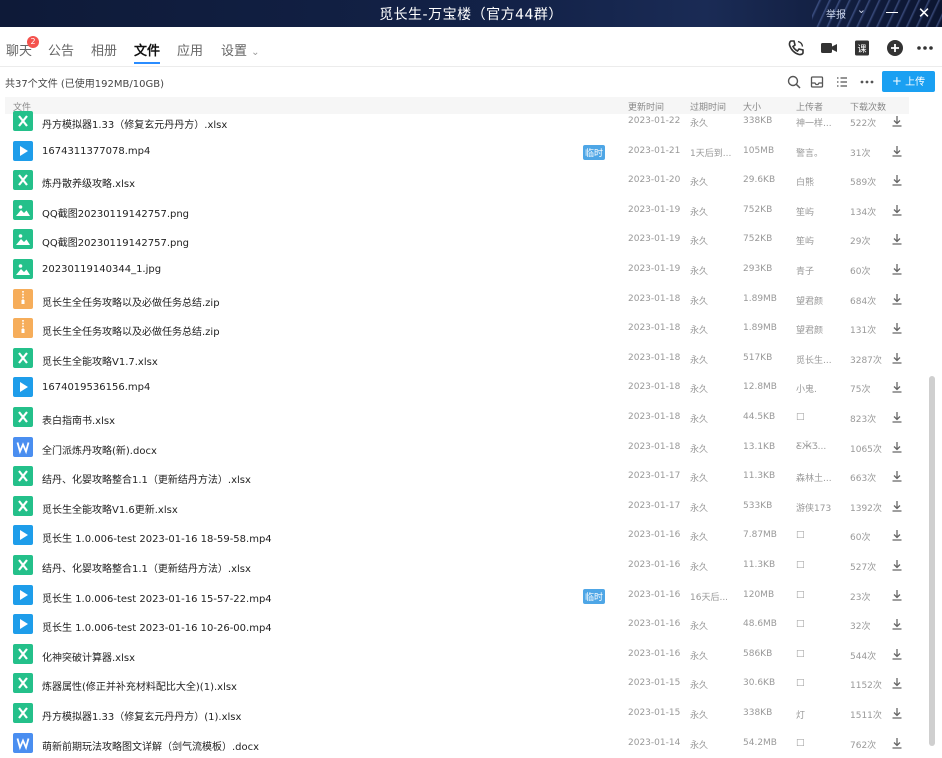 The width and height of the screenshot is (942, 758). I want to click on file-name: 1674019536156.mp4, so click(96, 387).